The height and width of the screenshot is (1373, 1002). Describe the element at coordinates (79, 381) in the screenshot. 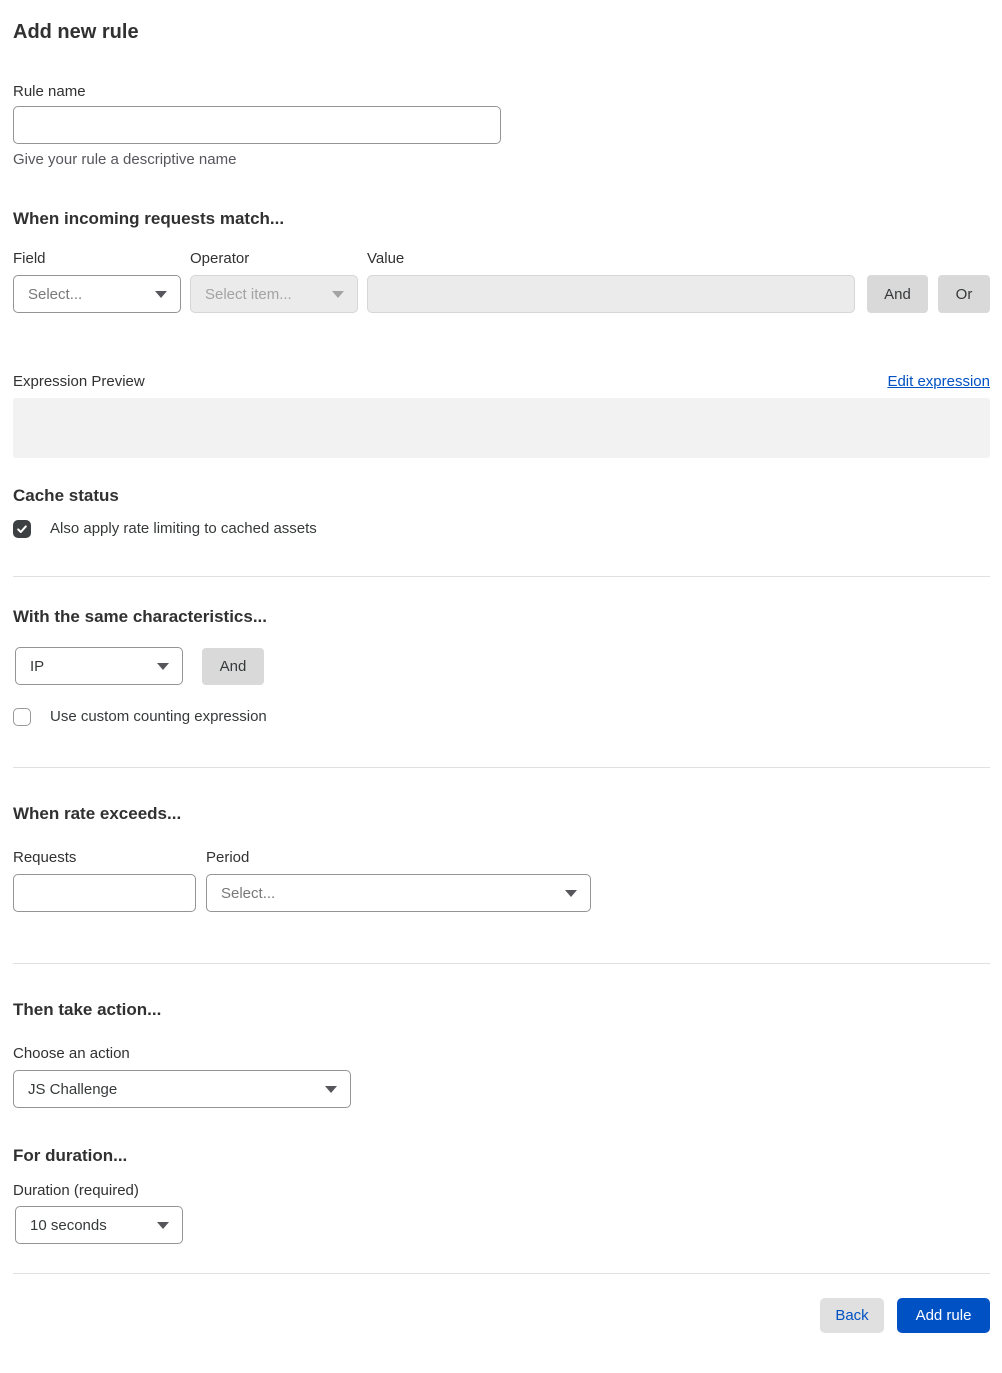

I see `expression-preview-label: Expression Preview` at that location.